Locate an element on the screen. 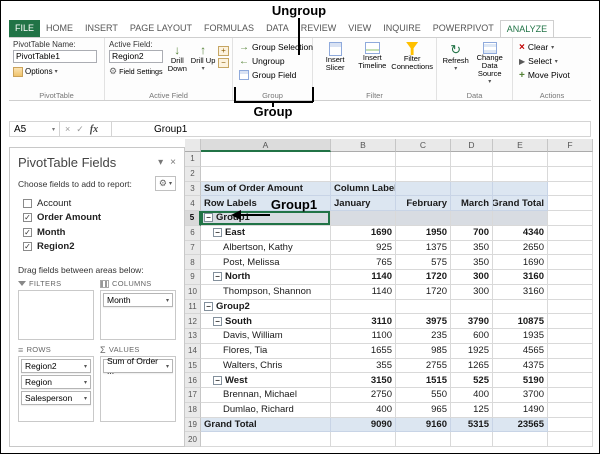  cell-E2 is located at coordinates (520, 174).